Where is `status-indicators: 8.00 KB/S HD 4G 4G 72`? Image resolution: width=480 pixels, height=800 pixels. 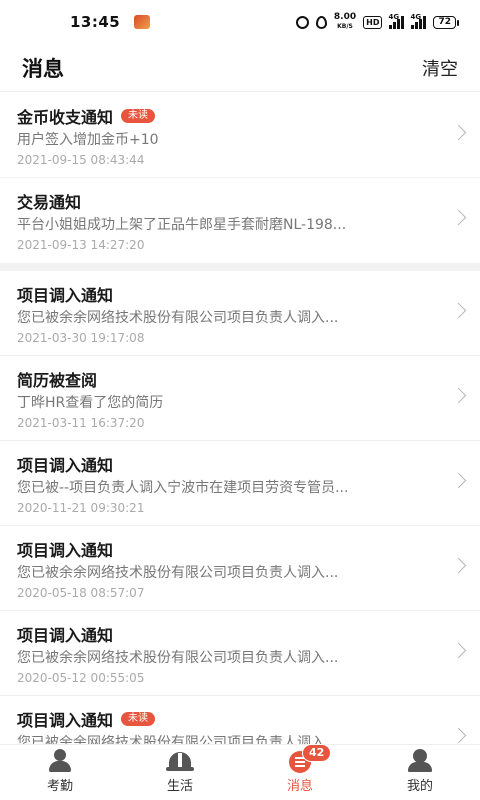 status-indicators: 8.00 KB/S HD 4G 4G 72 is located at coordinates (377, 21).